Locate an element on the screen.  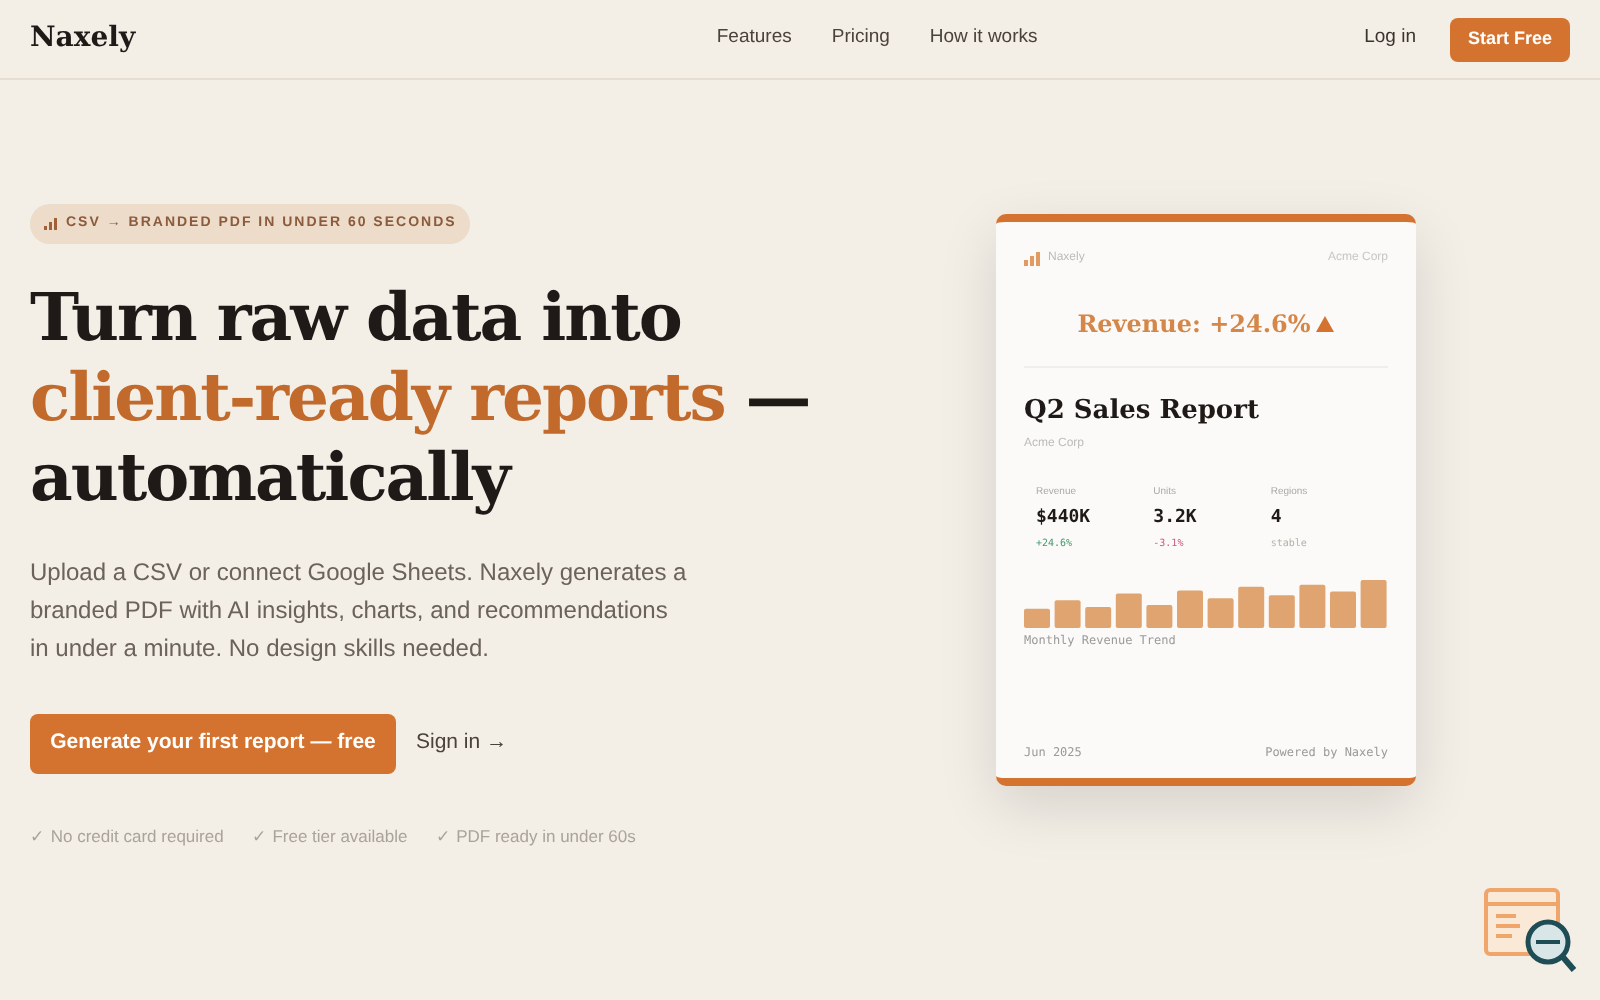
metric-value: 4 is located at coordinates (1276, 519).